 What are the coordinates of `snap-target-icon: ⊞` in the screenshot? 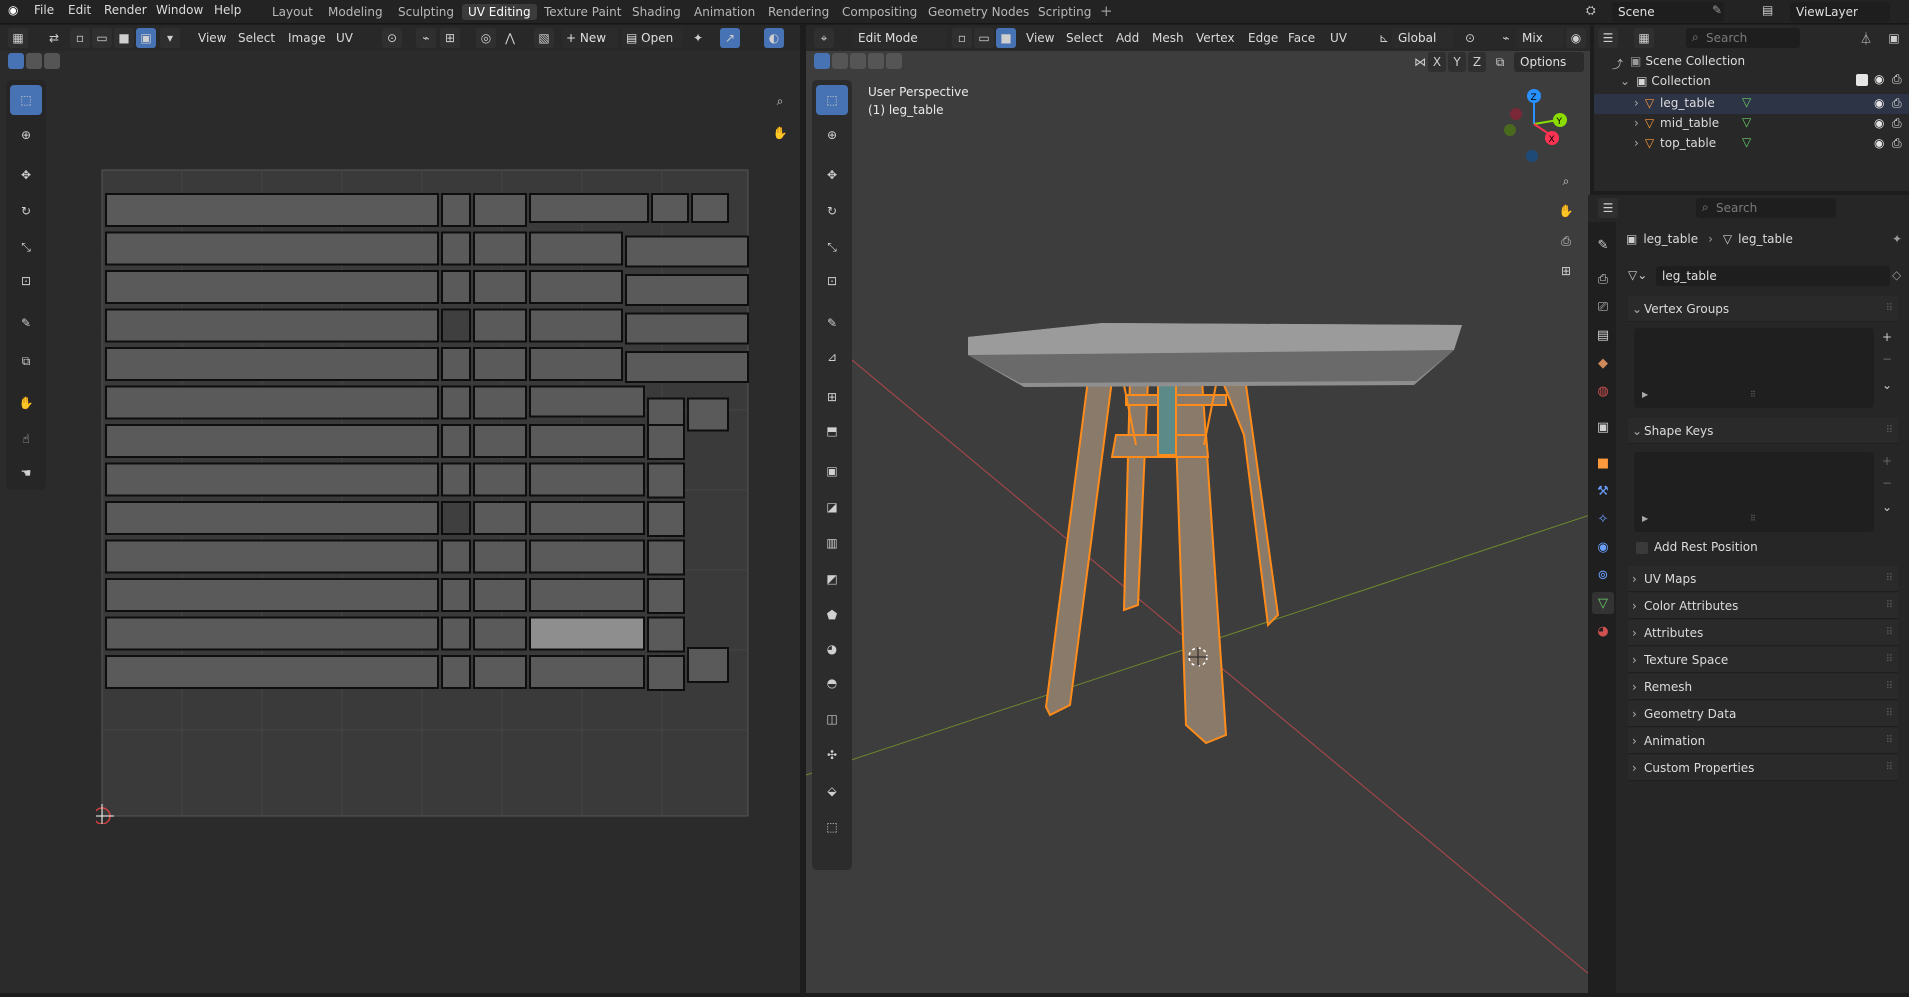 It's located at (450, 38).